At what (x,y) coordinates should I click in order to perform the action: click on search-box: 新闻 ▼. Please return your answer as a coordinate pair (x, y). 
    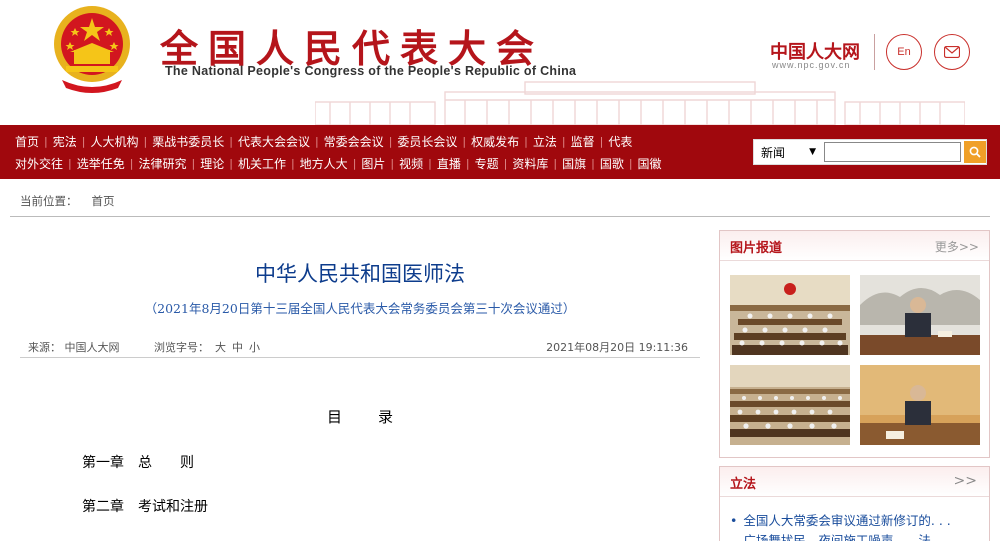
    Looking at the image, I should click on (870, 152).